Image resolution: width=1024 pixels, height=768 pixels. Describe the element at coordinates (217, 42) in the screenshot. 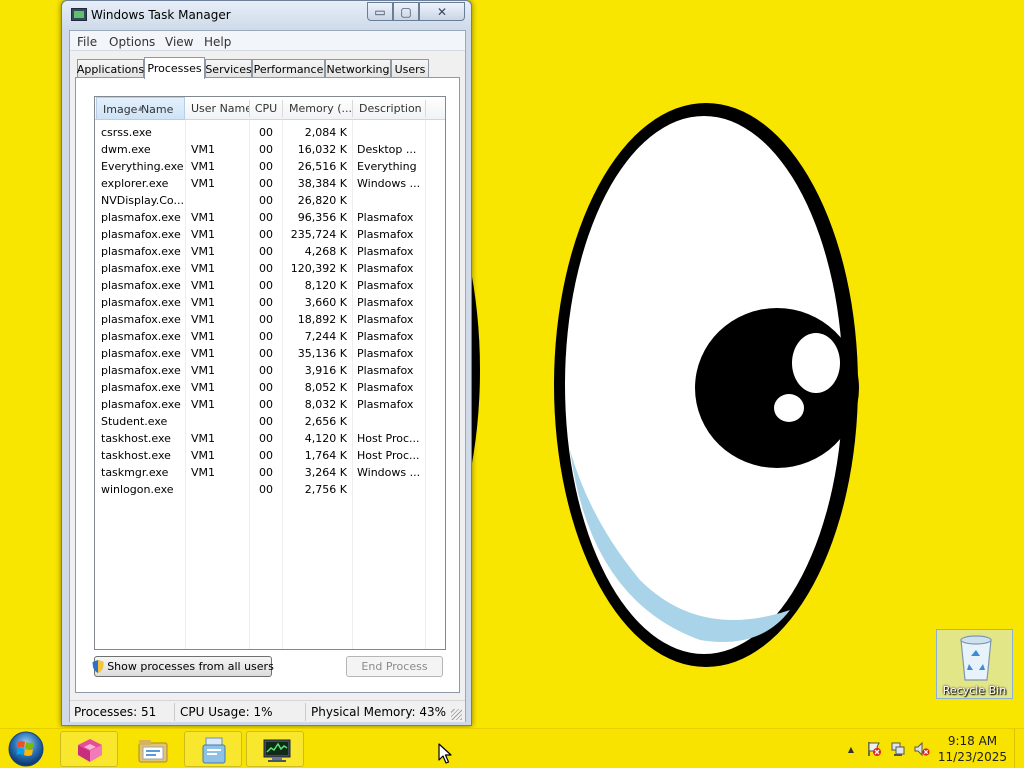

I see `menu-help: Help` at that location.